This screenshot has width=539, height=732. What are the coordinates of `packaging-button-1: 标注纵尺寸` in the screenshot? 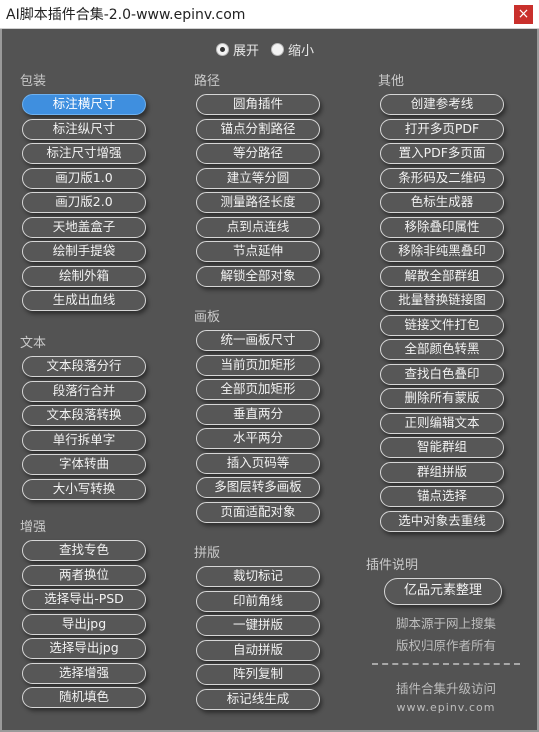 It's located at (84, 129).